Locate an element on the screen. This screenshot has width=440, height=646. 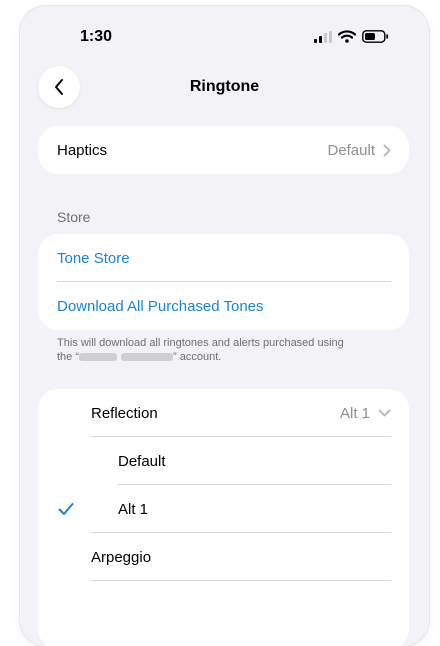
status-icons is located at coordinates (351, 36).